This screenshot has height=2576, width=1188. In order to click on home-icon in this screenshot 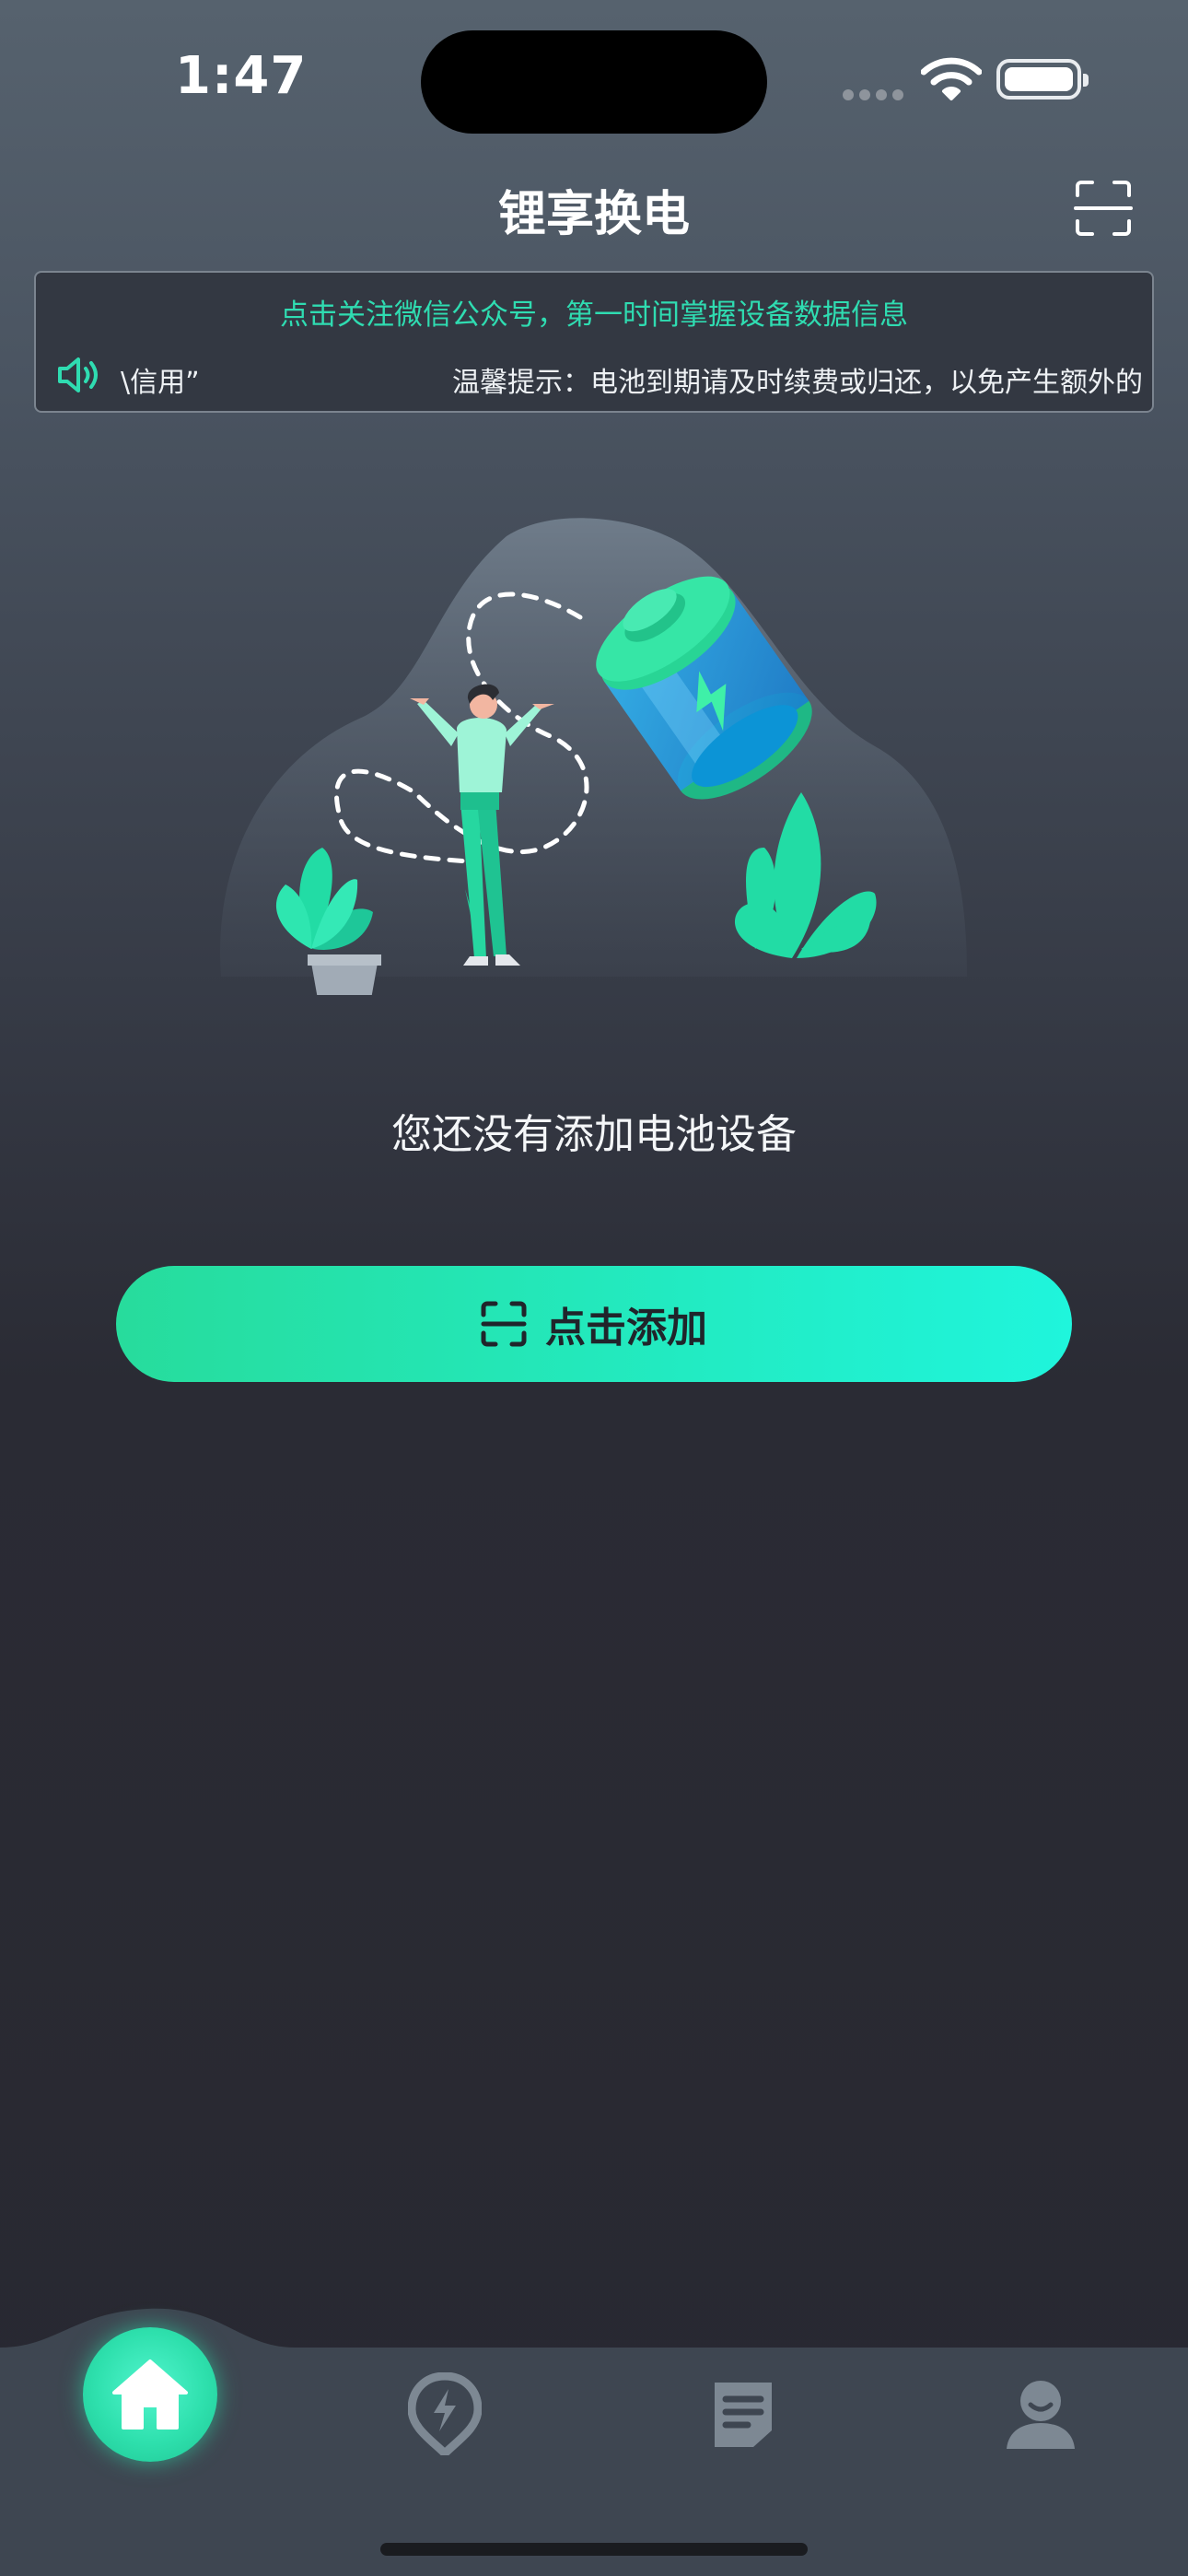, I will do `click(150, 2394)`.